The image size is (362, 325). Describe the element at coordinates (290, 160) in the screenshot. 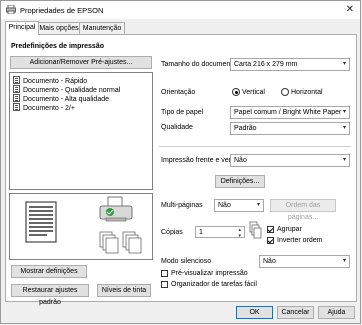

I see `duplex-select: Não ▾` at that location.